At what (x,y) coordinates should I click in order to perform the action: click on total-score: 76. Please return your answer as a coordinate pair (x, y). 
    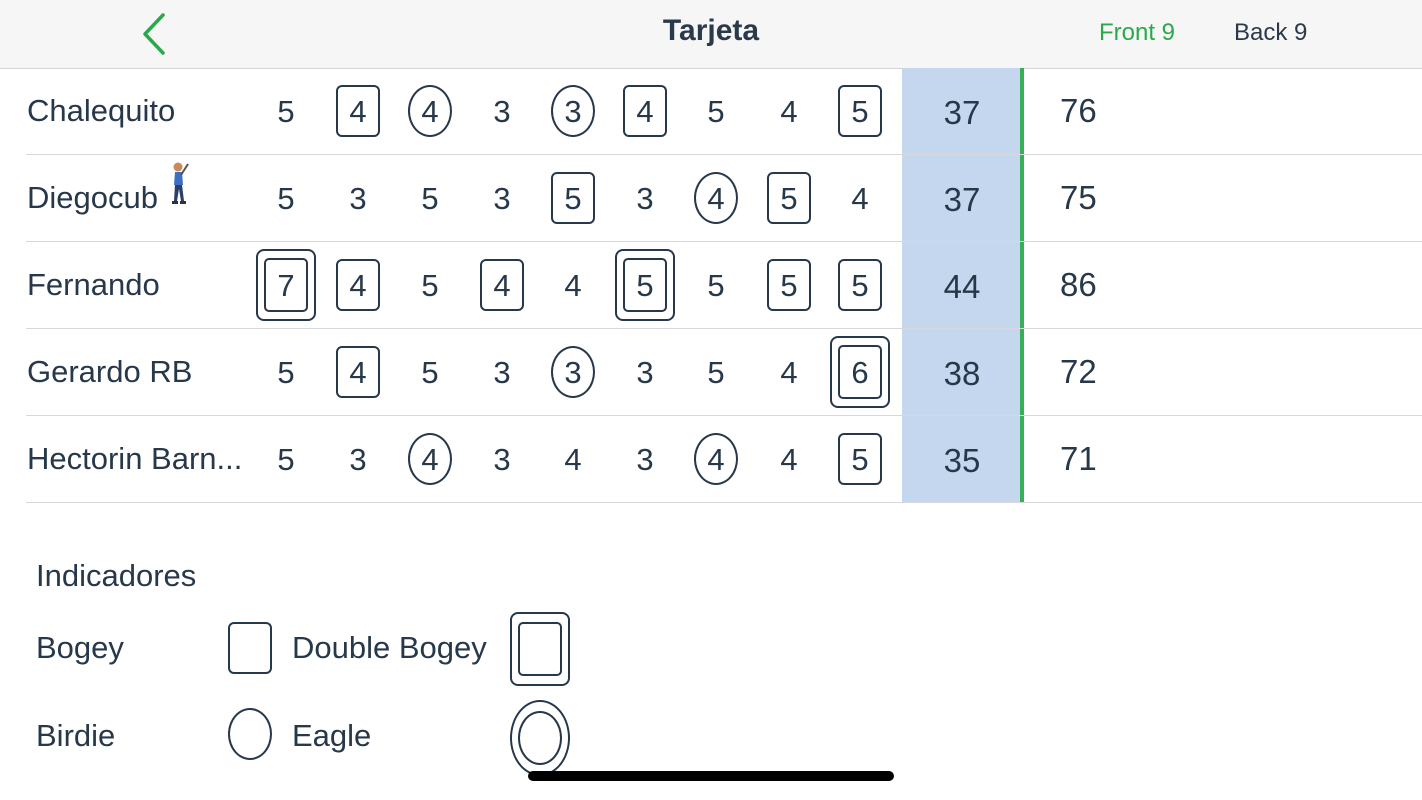
    Looking at the image, I should click on (1078, 110).